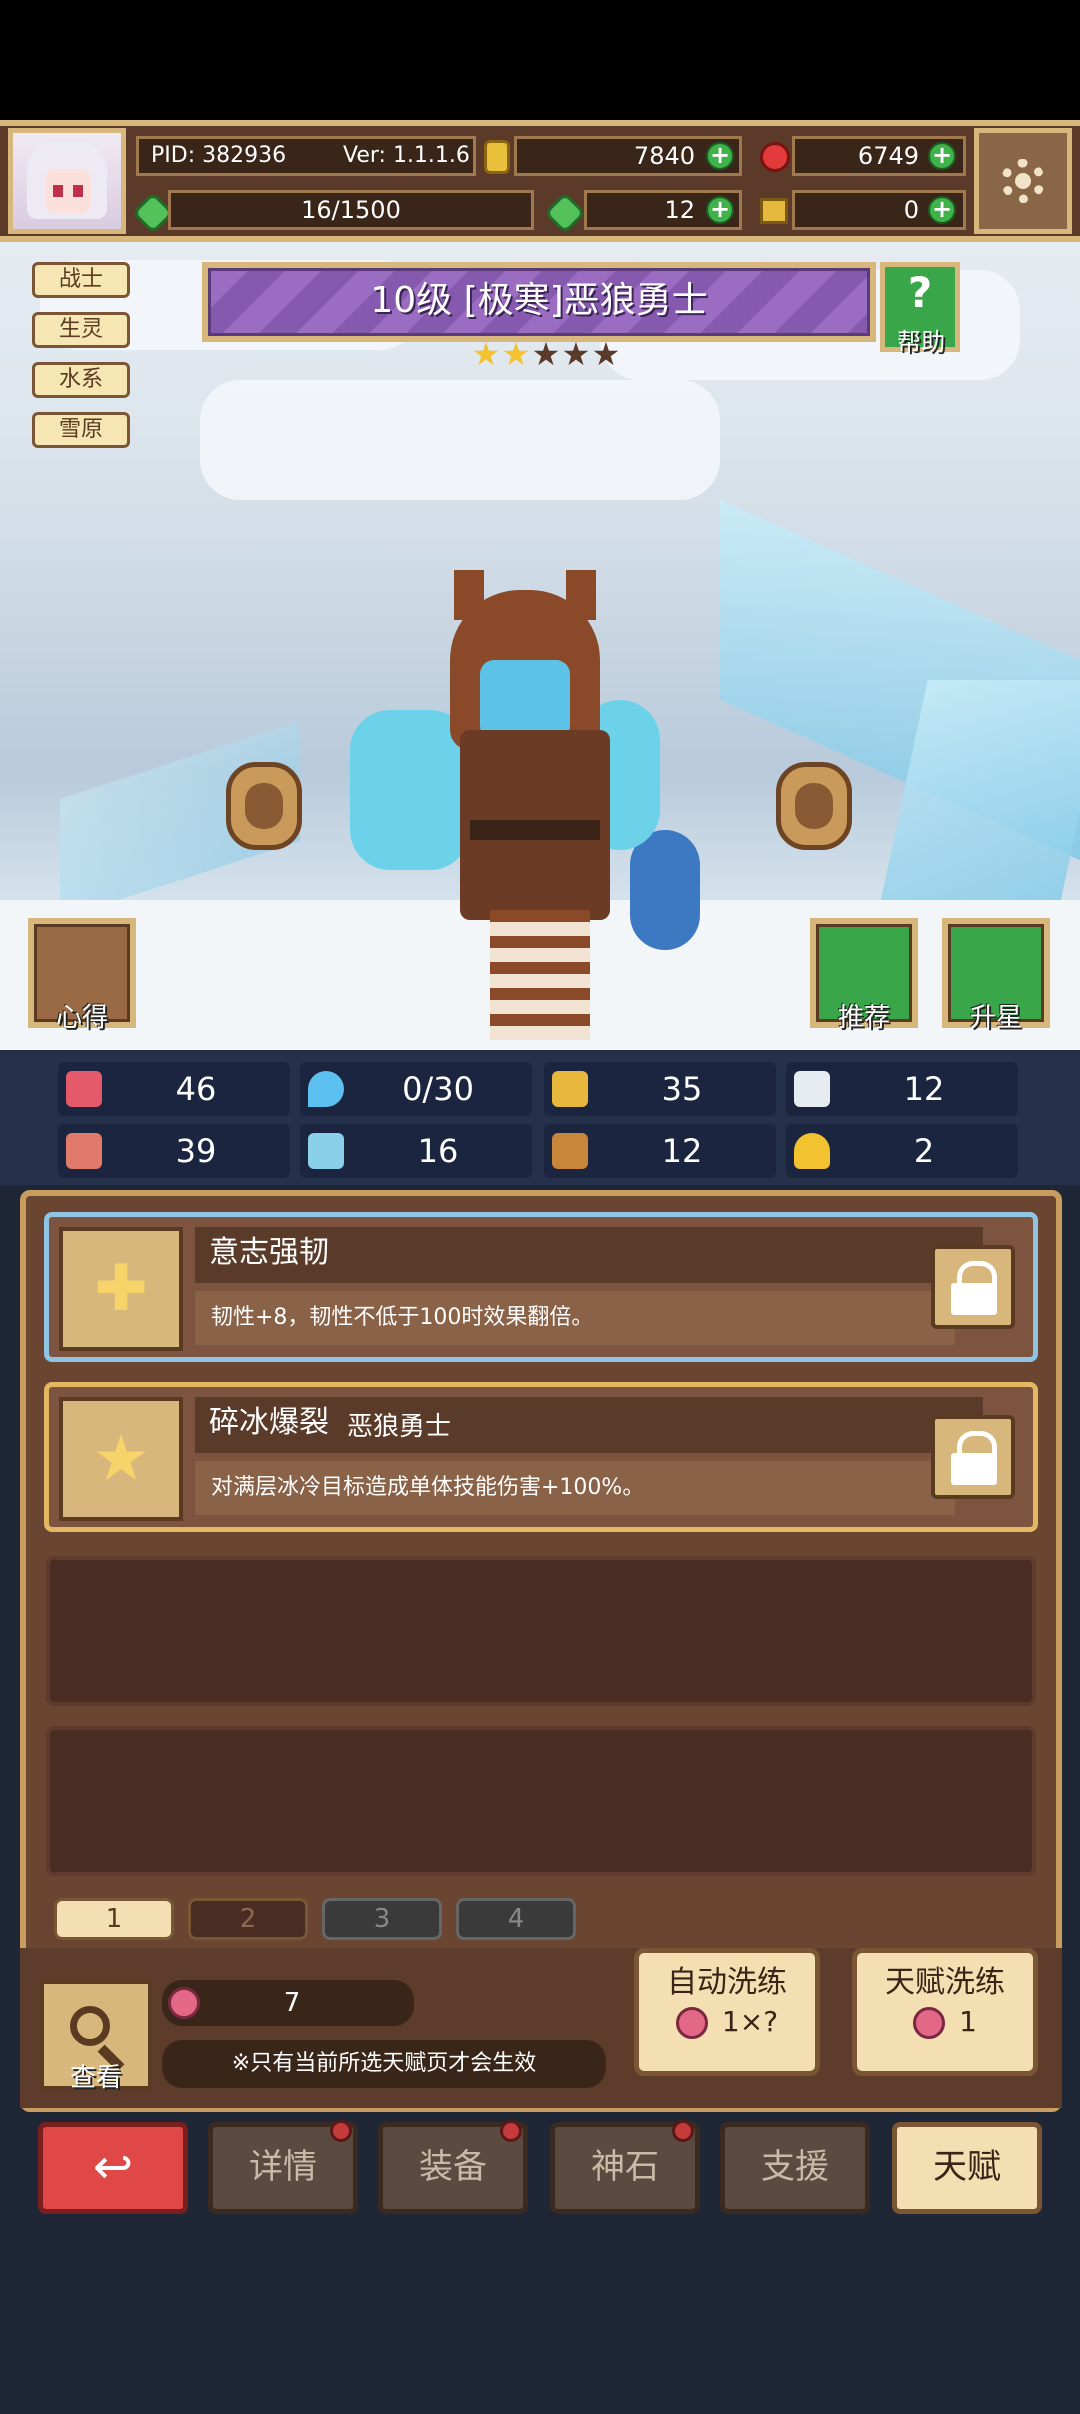  What do you see at coordinates (679, 210) in the screenshot?
I see `clover-value: 12` at bounding box center [679, 210].